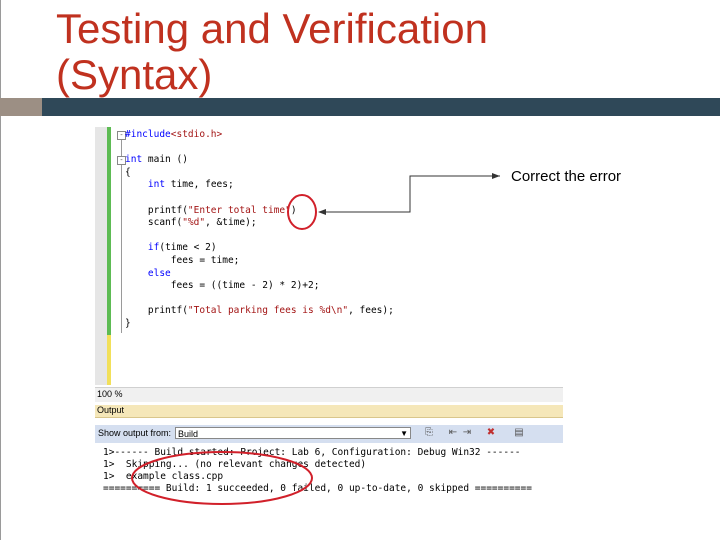  I want to click on code-keyword: if, so click(153, 248).